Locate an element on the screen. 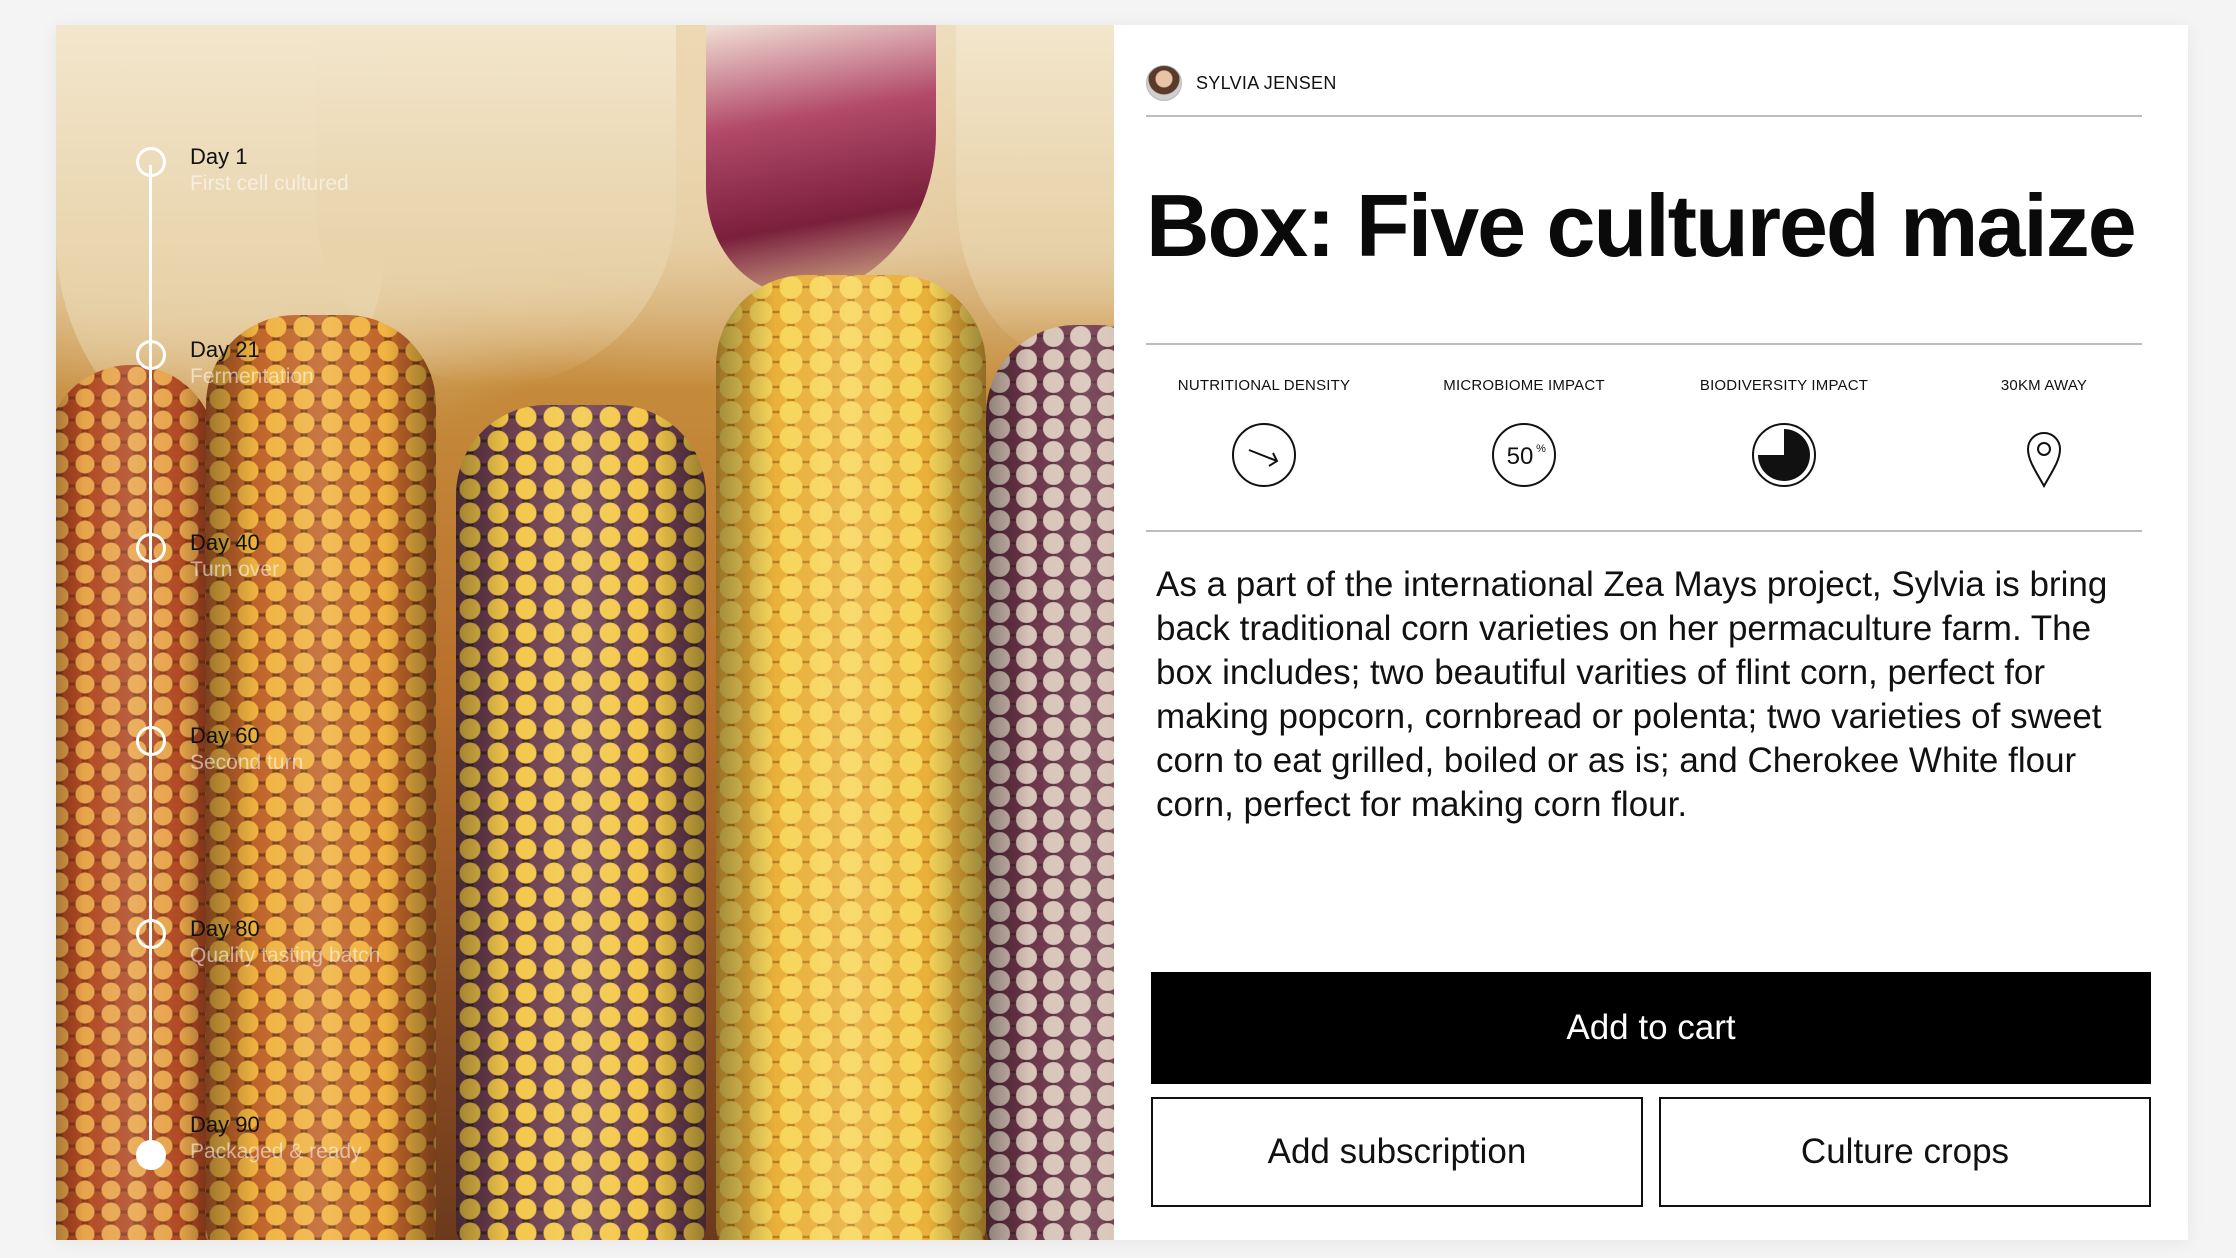 The height and width of the screenshot is (1258, 2236). metric-distance: 30KM AWAY is located at coordinates (2044, 435).